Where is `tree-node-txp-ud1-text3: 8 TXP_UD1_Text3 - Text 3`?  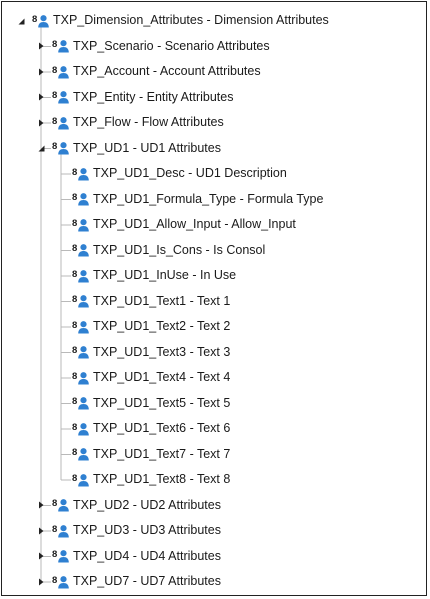 tree-node-txp-ud1-text3: 8 TXP_UD1_Text3 - Text 3 is located at coordinates (143, 352).